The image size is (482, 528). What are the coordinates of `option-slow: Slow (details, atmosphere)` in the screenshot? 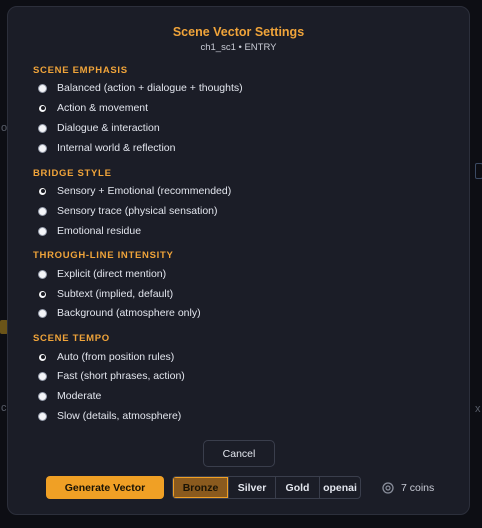 It's located at (109, 416).